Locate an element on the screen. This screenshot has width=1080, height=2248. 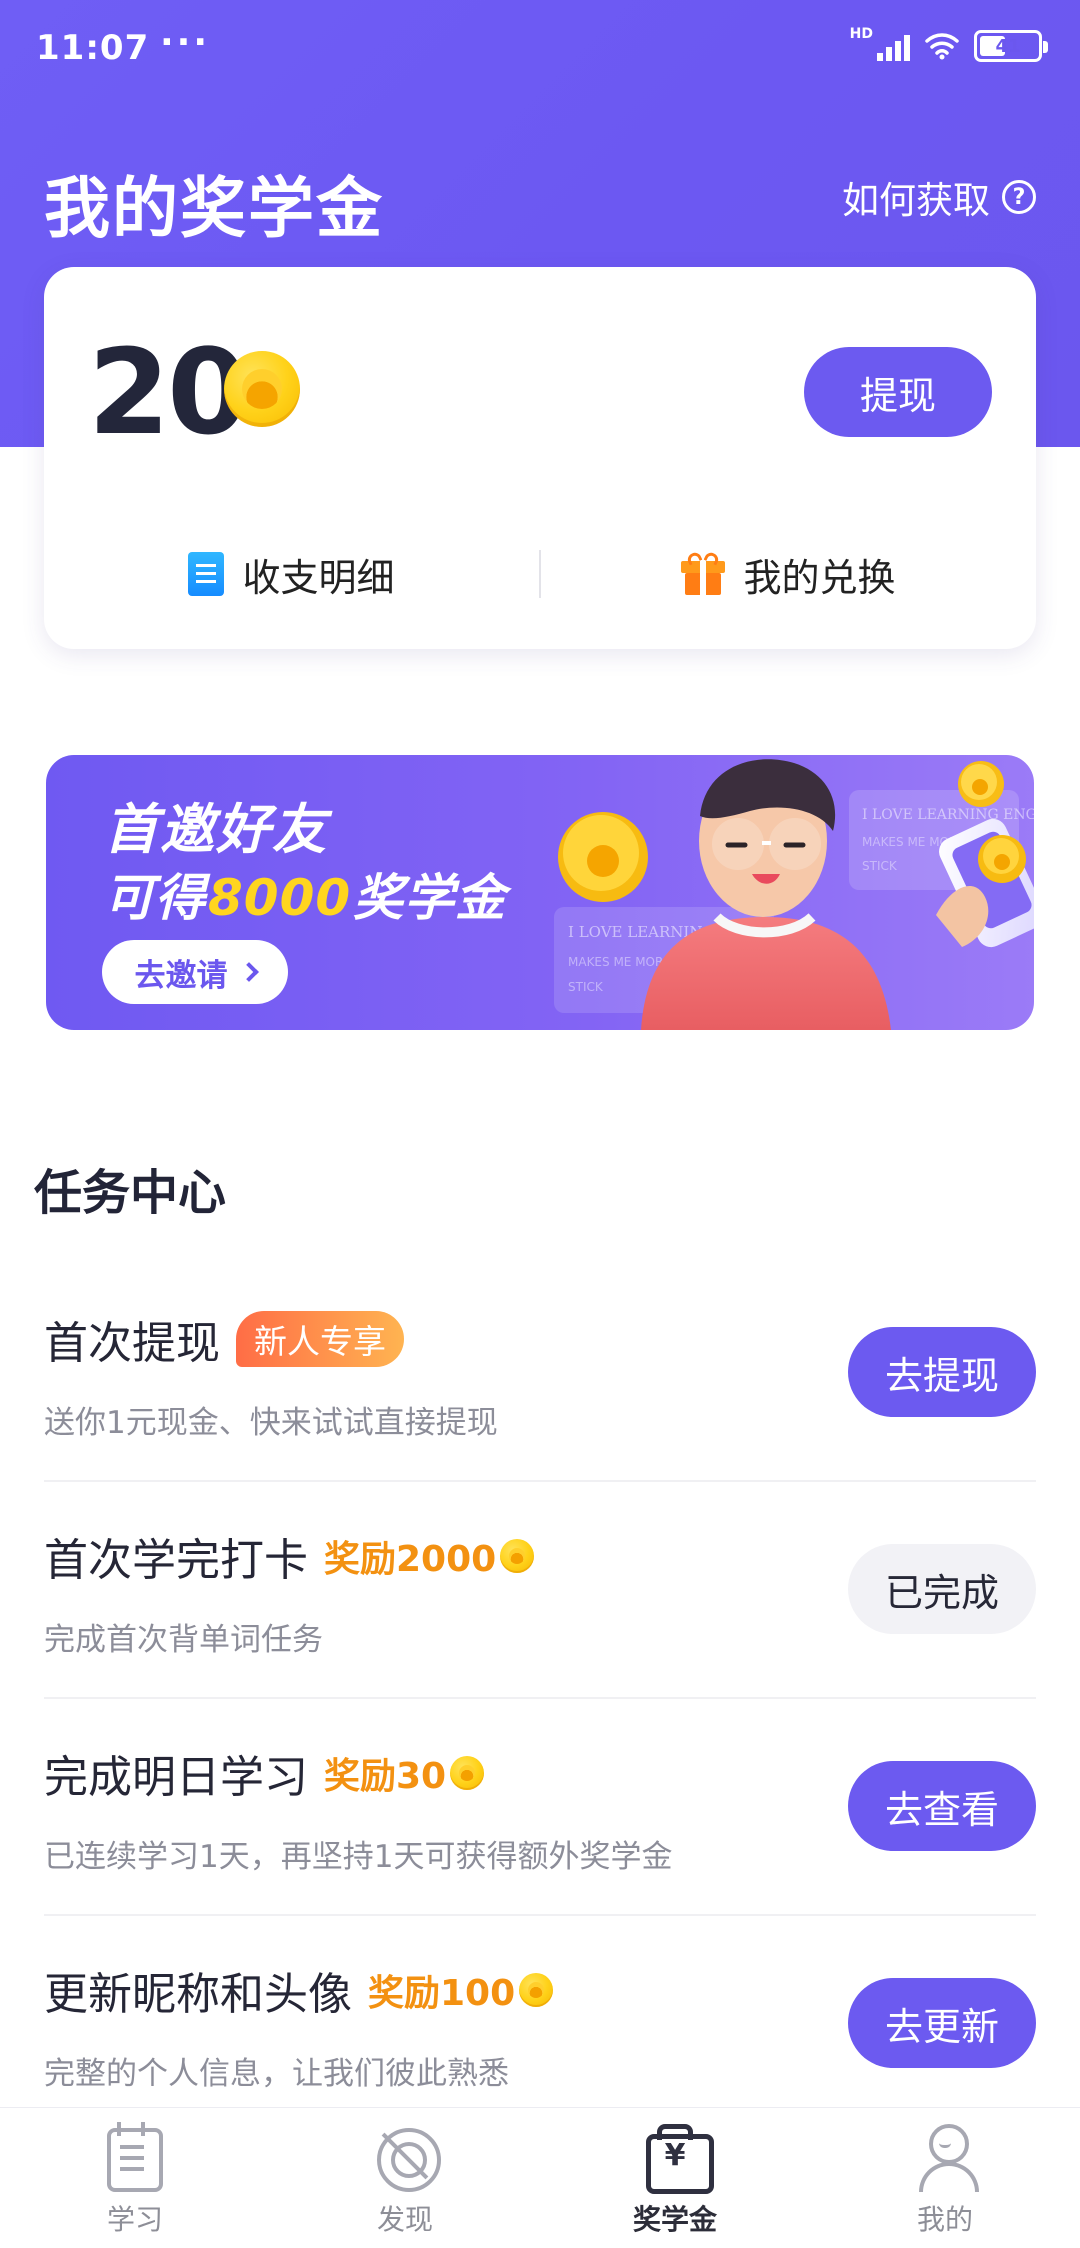
task-update-profile: 更新昵称和头像 奖励100 完整的个人信息，让我们彼此熟悉 去更新 is located at coordinates (540, 2024).